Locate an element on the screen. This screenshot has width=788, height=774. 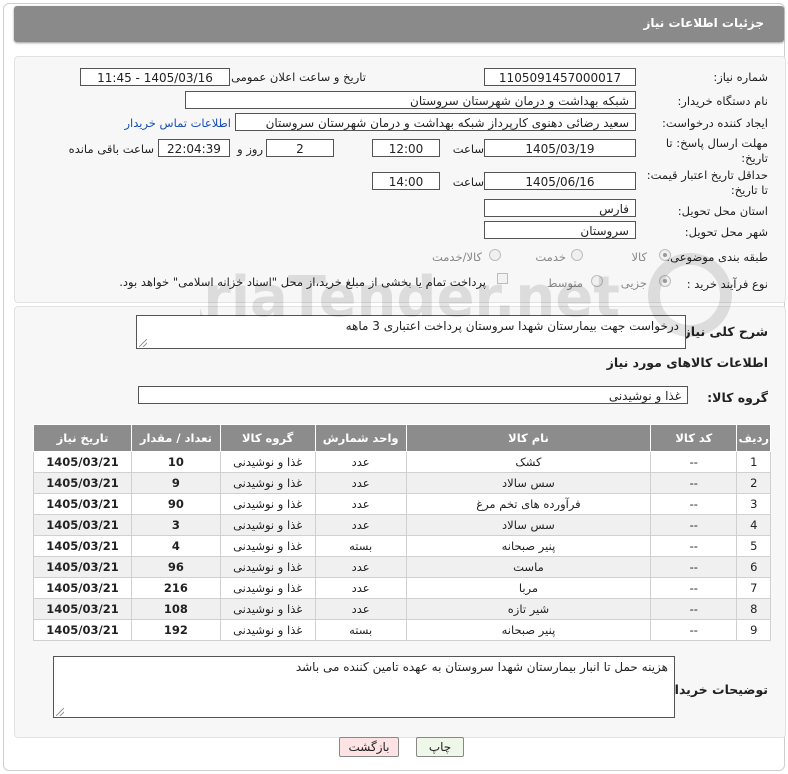
print-button: چاپ is located at coordinates (440, 747).